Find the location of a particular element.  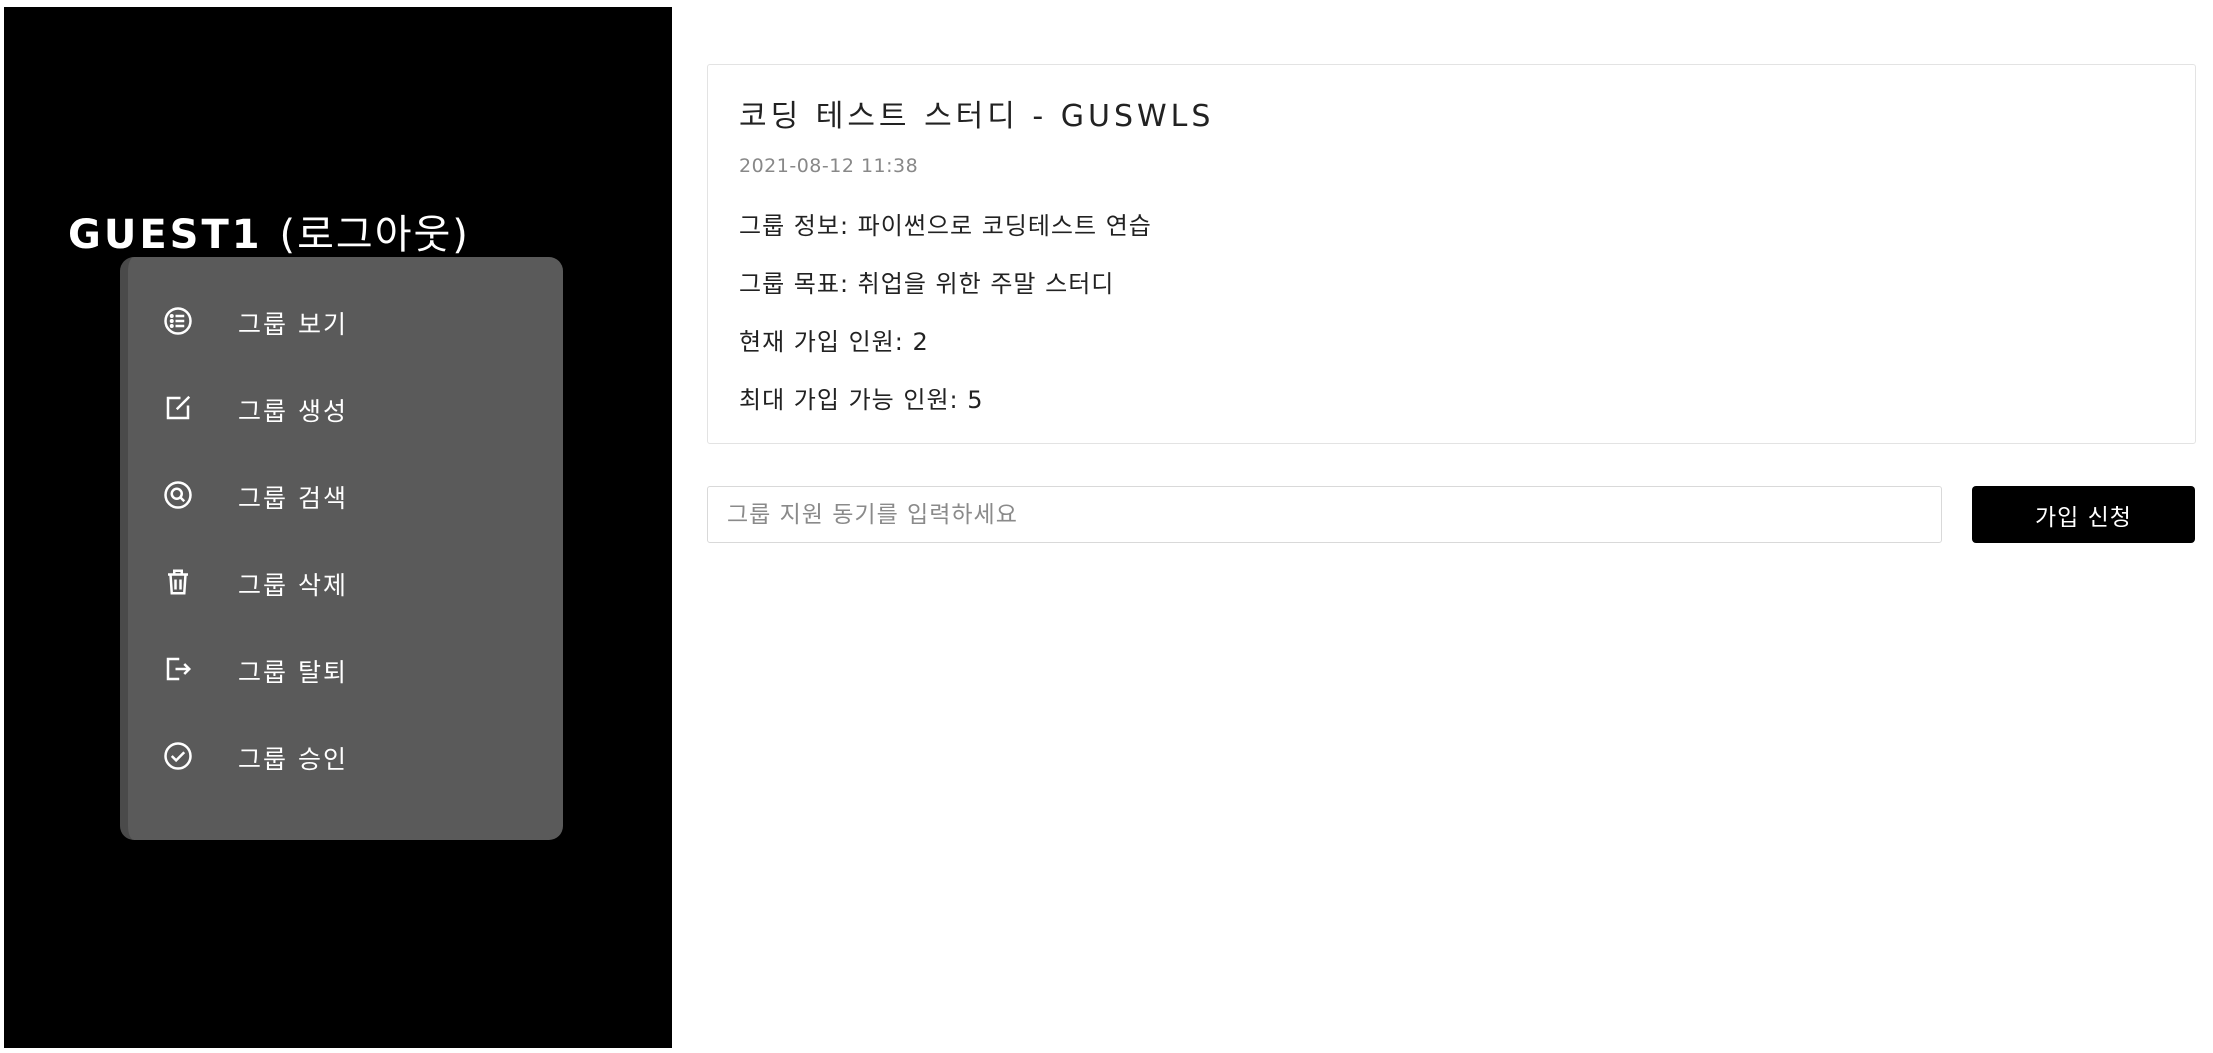

logout-icon is located at coordinates (178, 669).